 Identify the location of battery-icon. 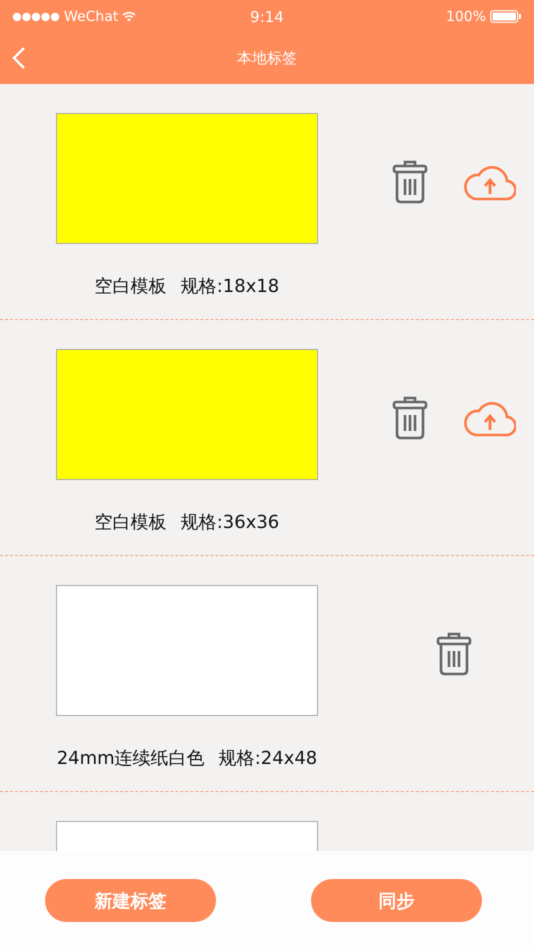
(506, 16).